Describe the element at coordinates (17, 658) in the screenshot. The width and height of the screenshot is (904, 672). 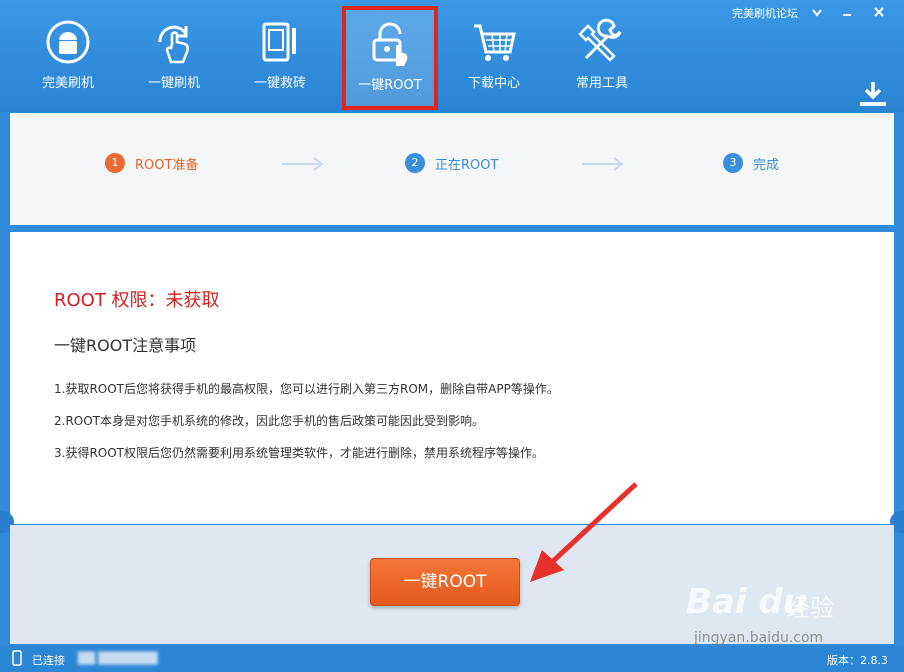
I see `phone-icon` at that location.